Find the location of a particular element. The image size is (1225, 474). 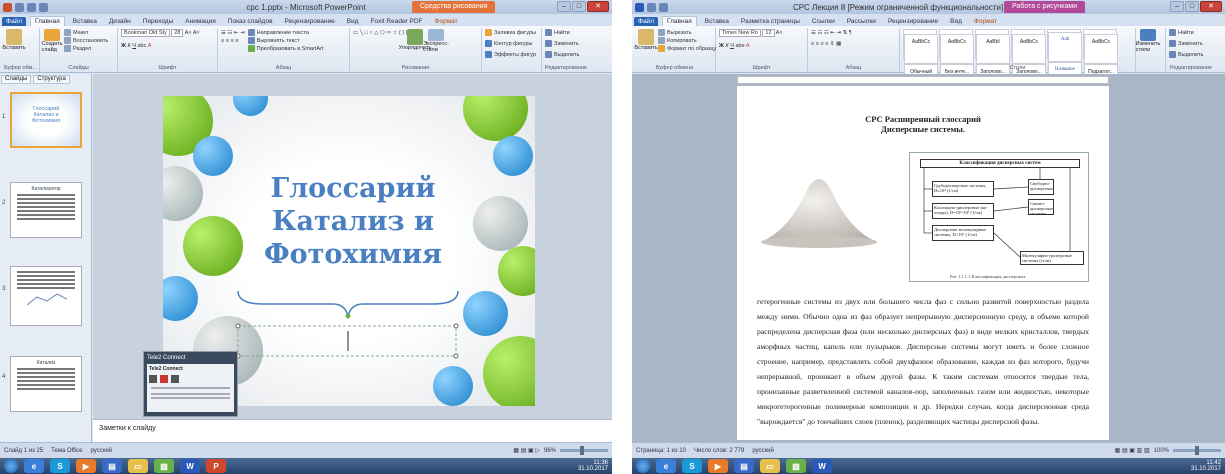

context-tab-picture-tools: Работа с рисунками is located at coordinates (1044, 7).